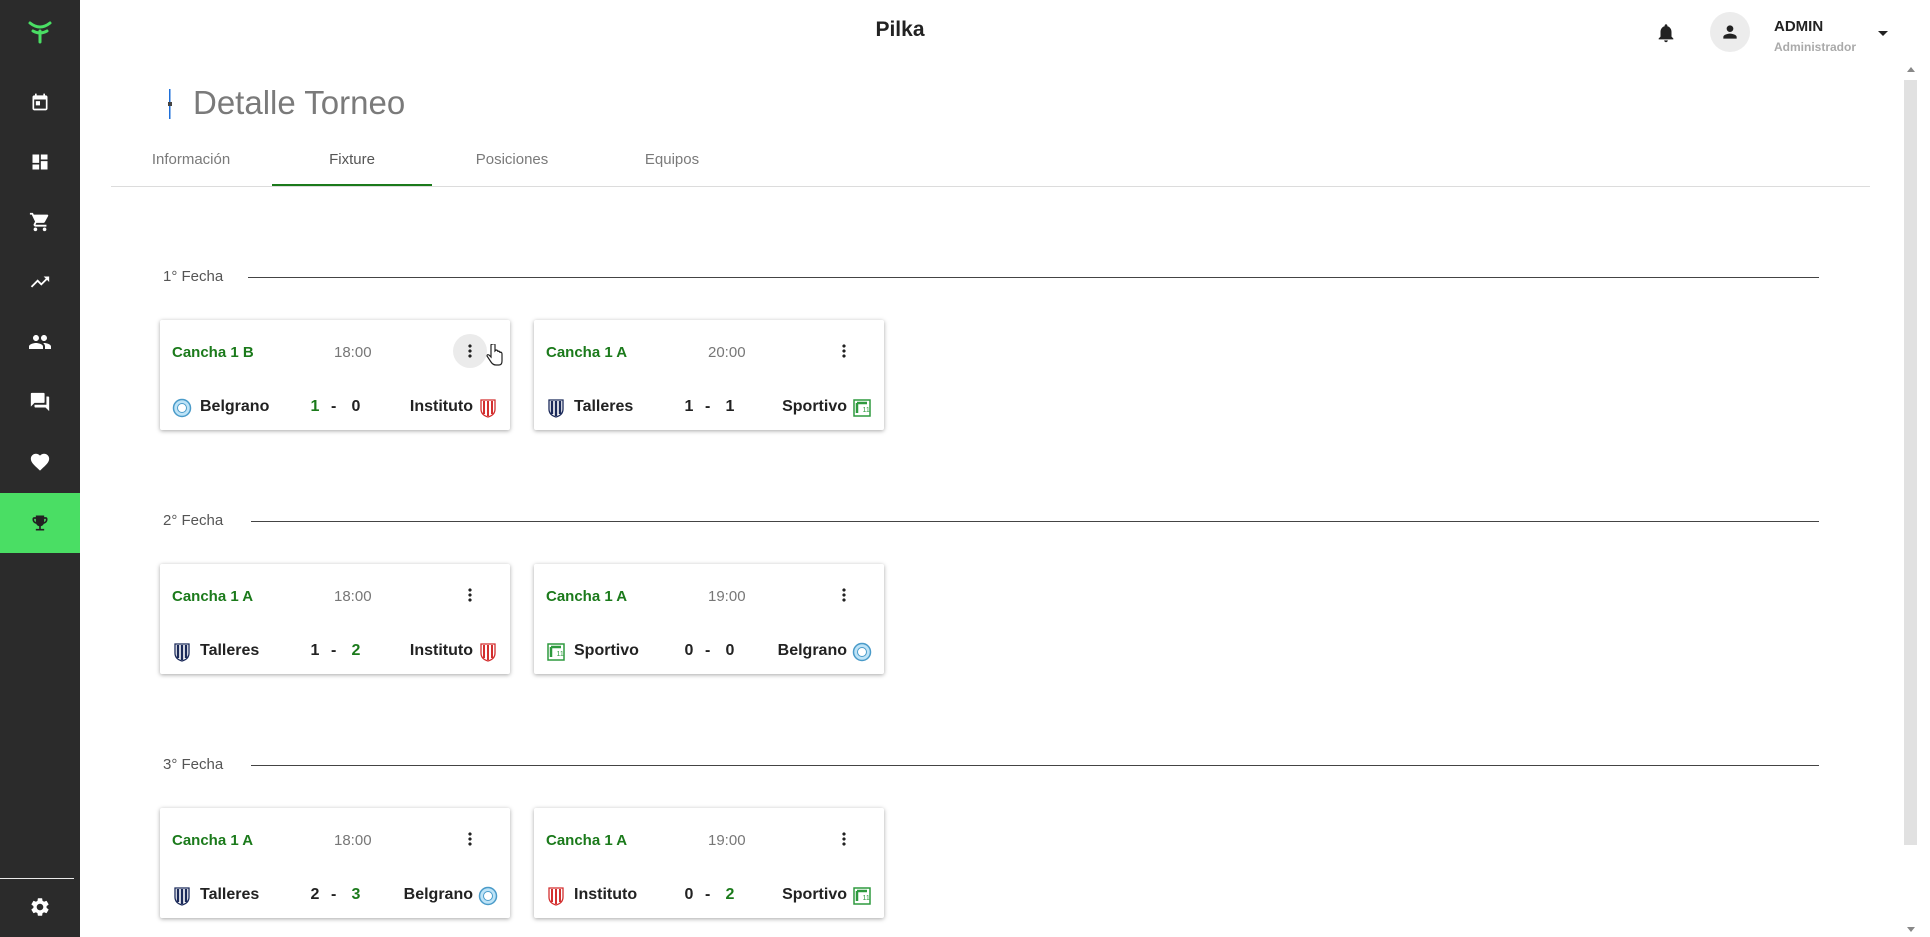 This screenshot has height=937, width=1930. What do you see at coordinates (1910, 462) in the screenshot?
I see `scrollbar-thumb` at bounding box center [1910, 462].